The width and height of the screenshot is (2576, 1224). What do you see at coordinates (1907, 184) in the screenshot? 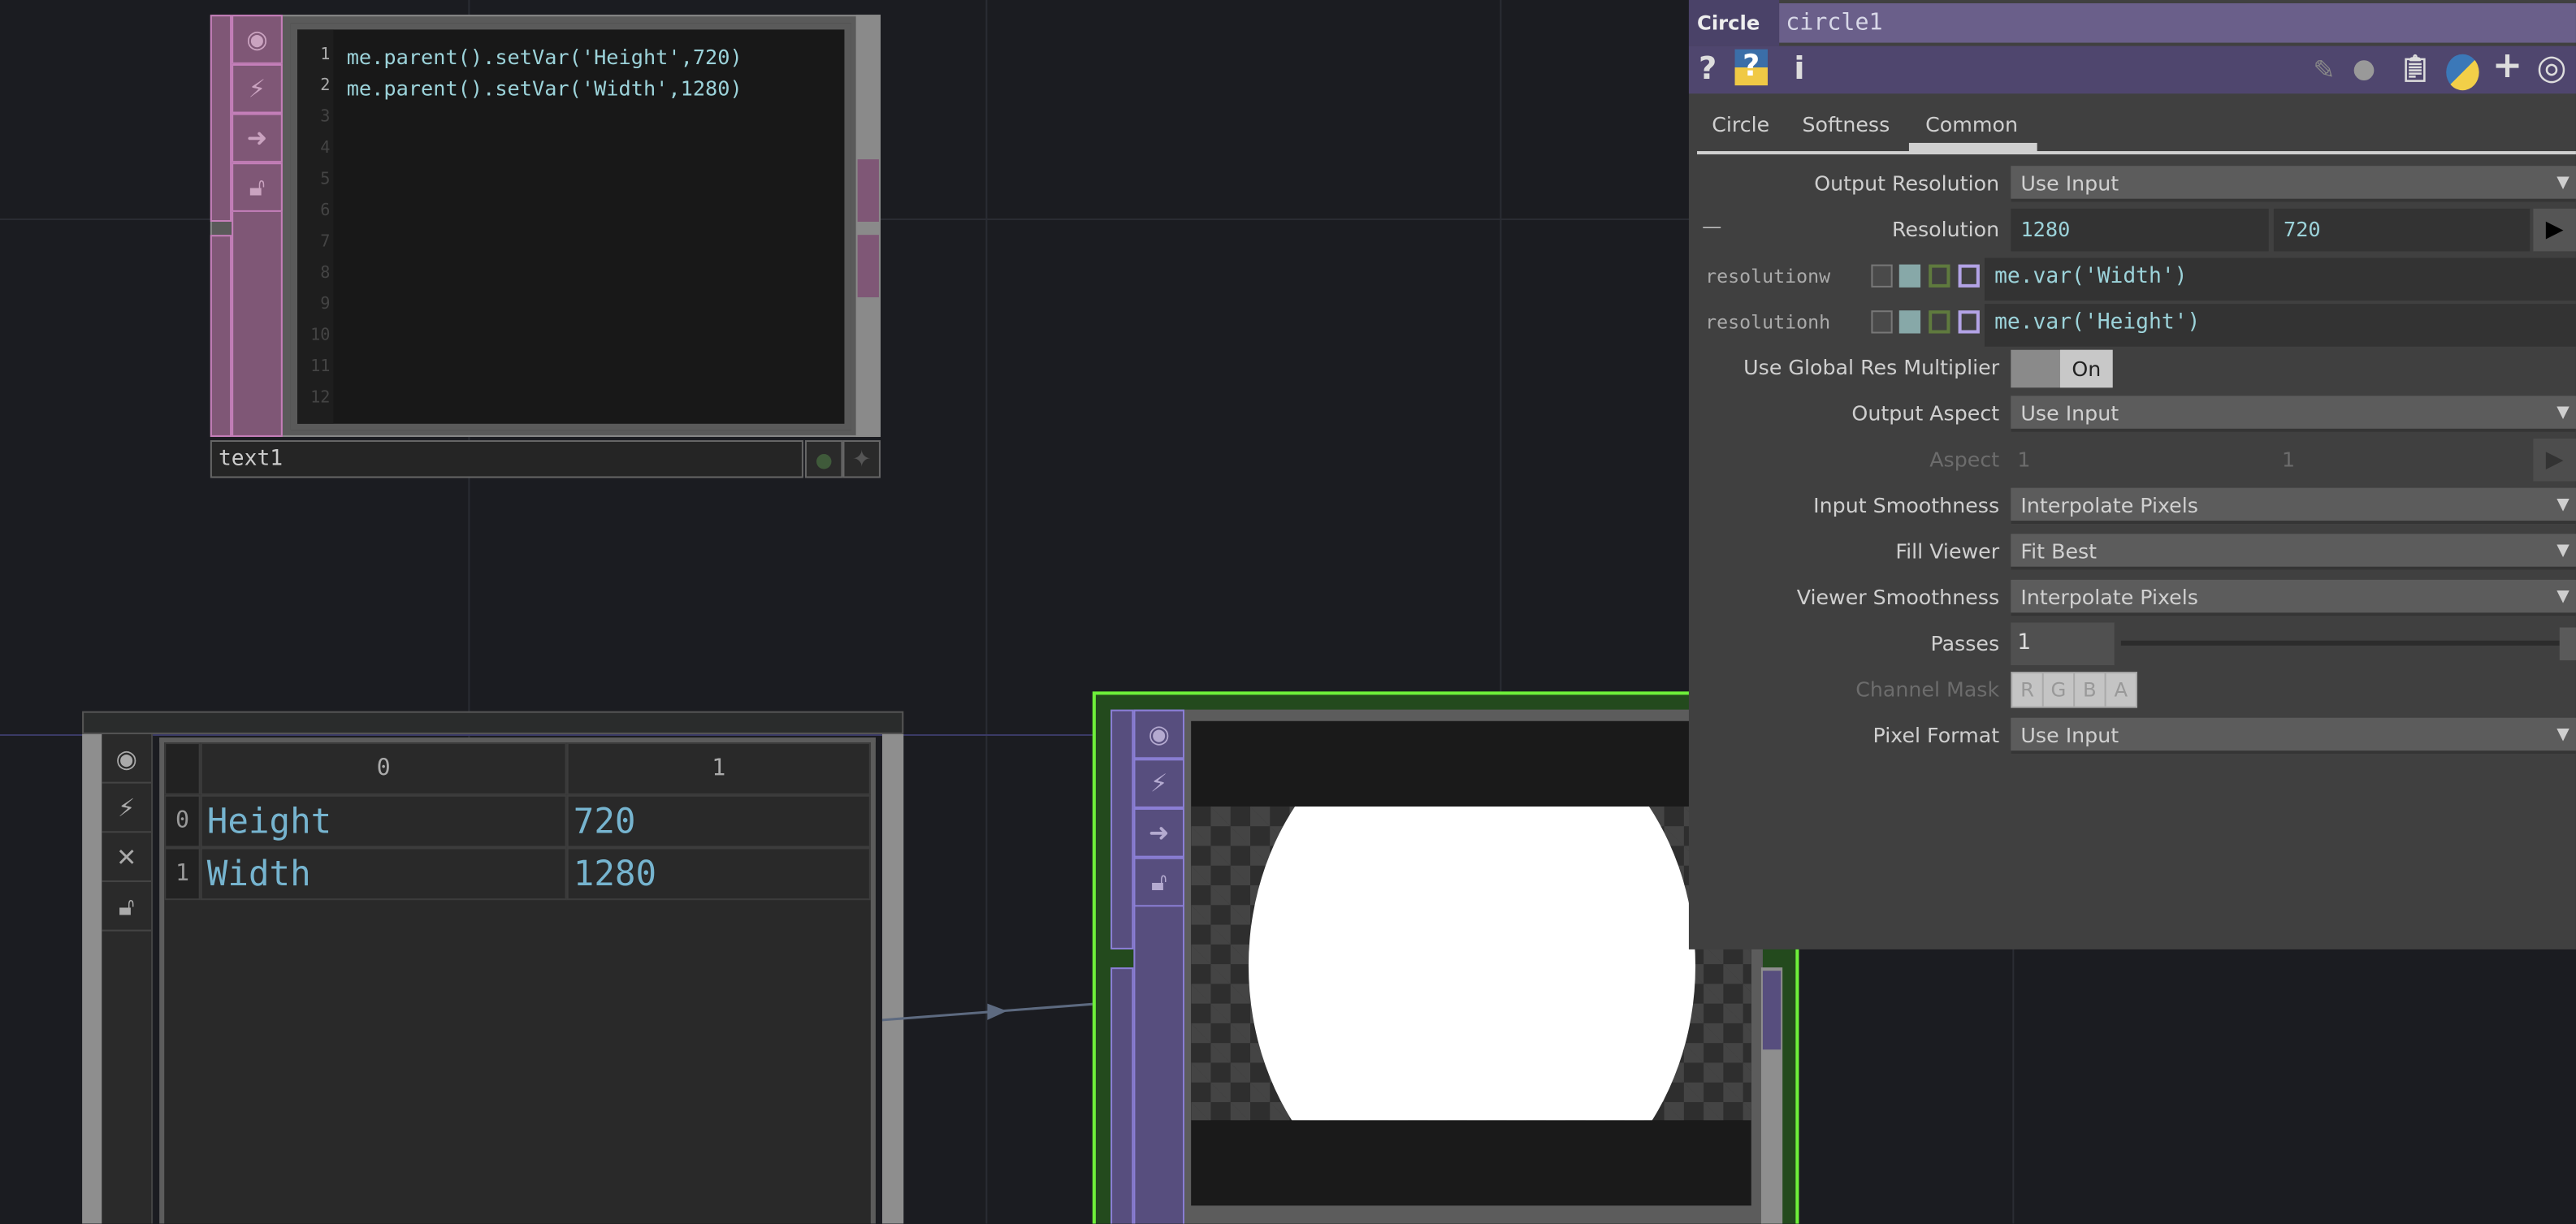
I see `param-label: Output Resolution` at bounding box center [1907, 184].